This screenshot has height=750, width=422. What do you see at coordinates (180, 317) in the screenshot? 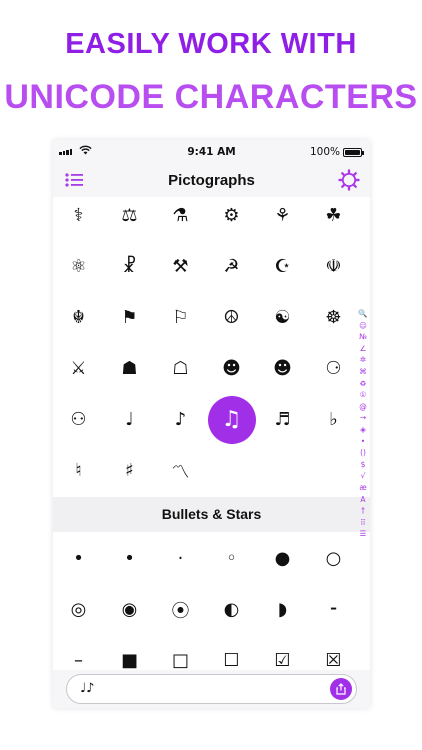
I see `pictograph-cell: ⚐` at bounding box center [180, 317].